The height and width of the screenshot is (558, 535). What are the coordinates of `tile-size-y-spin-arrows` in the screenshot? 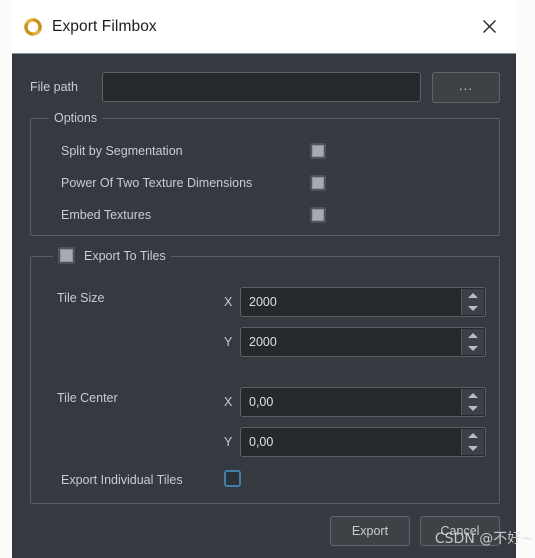 It's located at (472, 342).